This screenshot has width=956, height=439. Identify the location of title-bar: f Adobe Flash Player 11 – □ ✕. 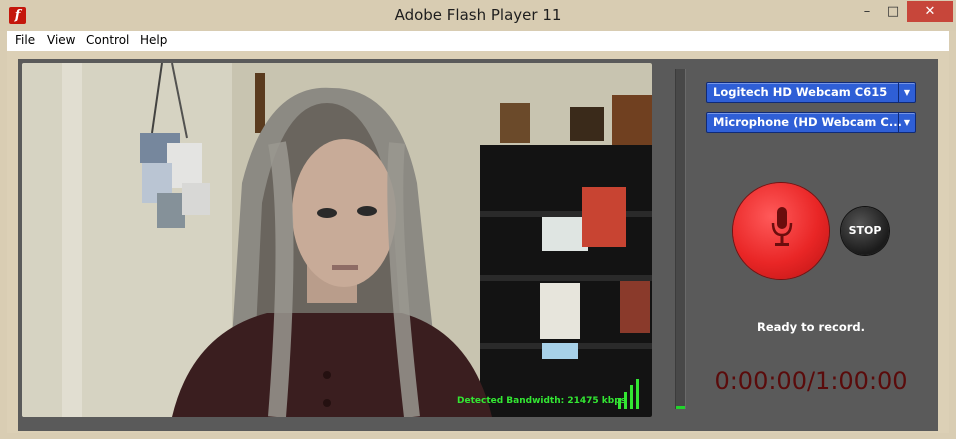
(478, 15).